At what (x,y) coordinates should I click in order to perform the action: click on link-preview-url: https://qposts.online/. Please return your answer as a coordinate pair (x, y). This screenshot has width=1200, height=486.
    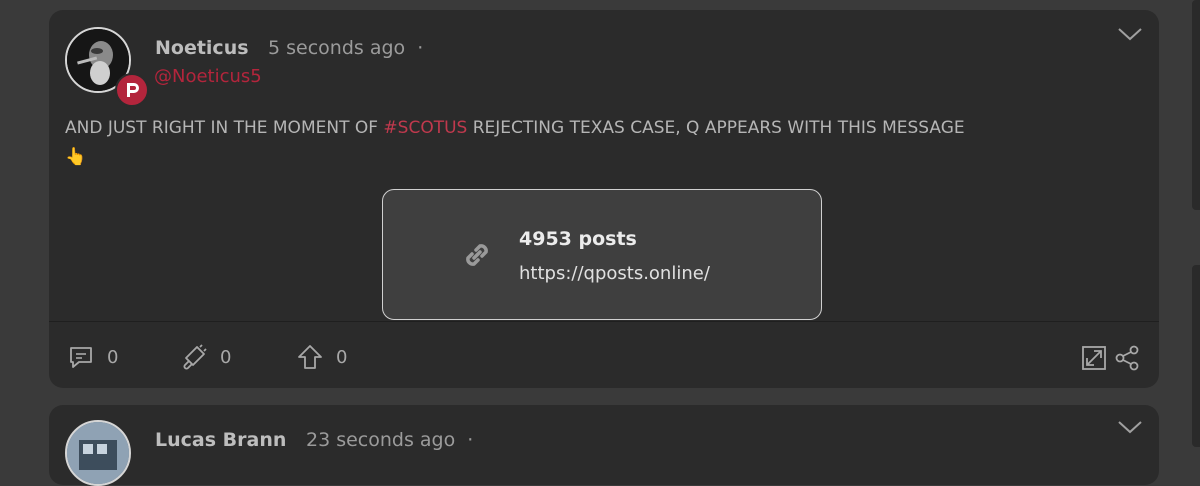
    Looking at the image, I should click on (614, 273).